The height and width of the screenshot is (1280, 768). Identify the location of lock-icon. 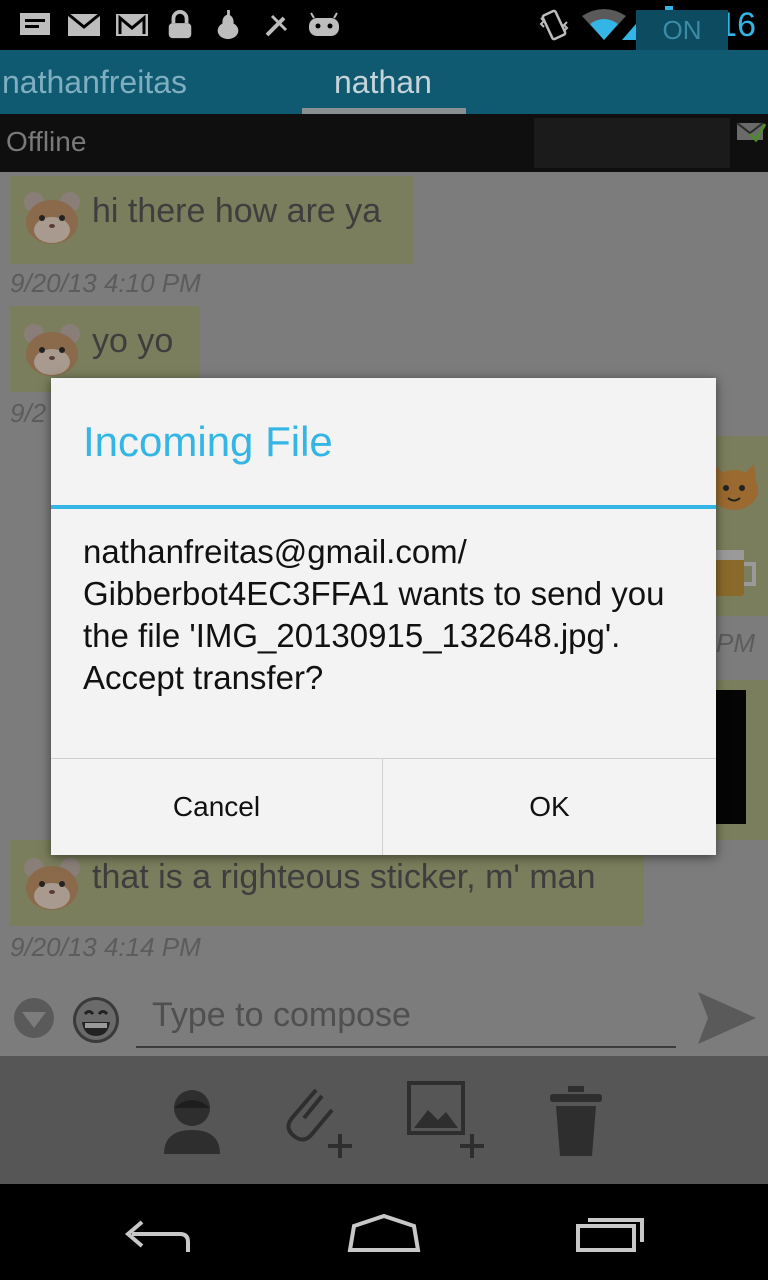
(180, 24).